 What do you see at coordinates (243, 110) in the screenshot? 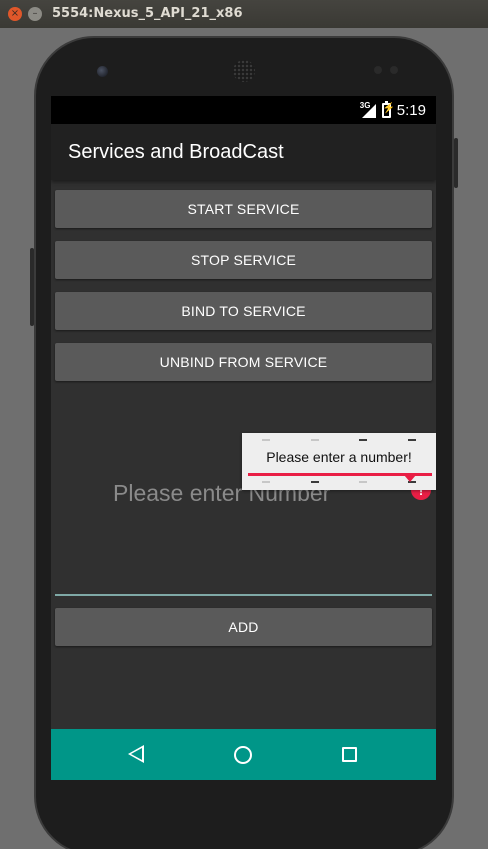
I see `status-bar: 3G ⚡ 5:19` at bounding box center [243, 110].